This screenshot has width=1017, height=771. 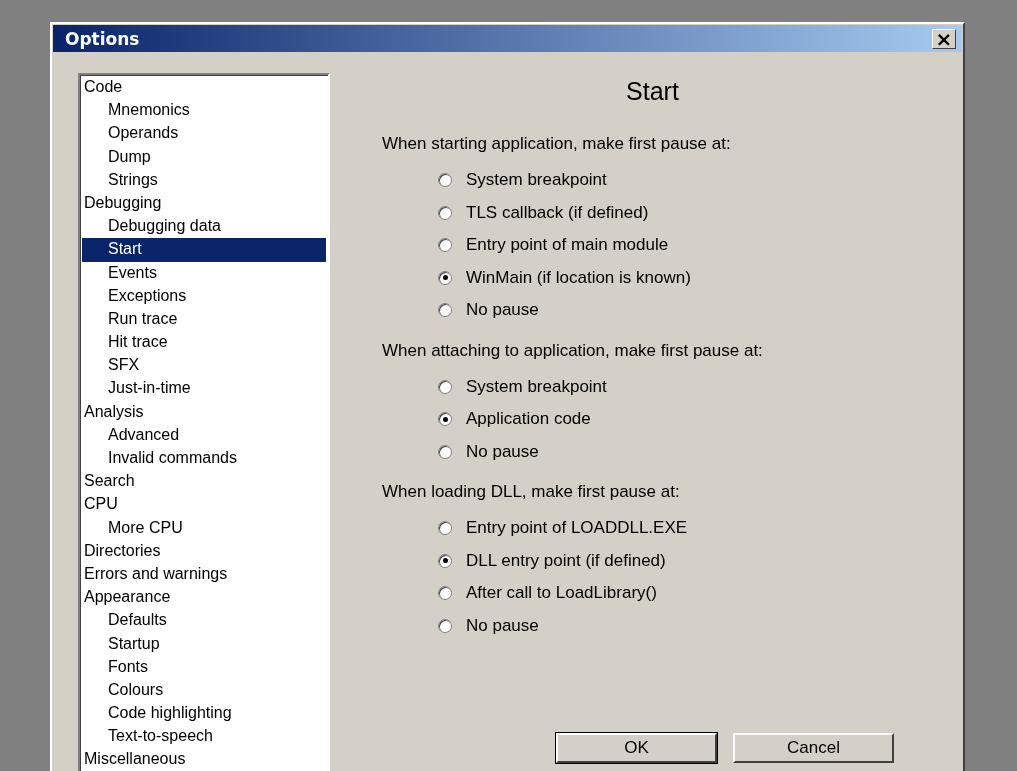 What do you see at coordinates (204, 366) in the screenshot?
I see `tree-item: SFX` at bounding box center [204, 366].